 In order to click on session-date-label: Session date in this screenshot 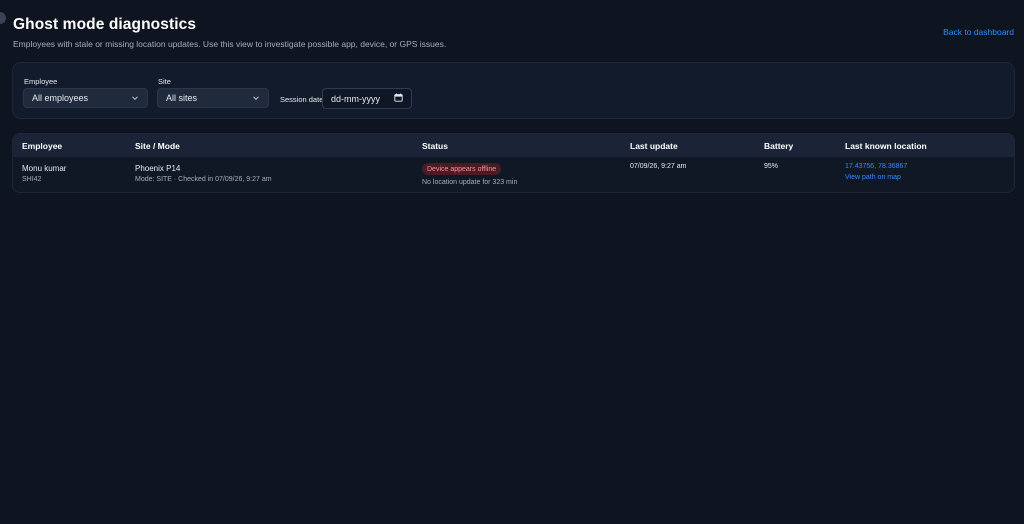, I will do `click(302, 99)`.